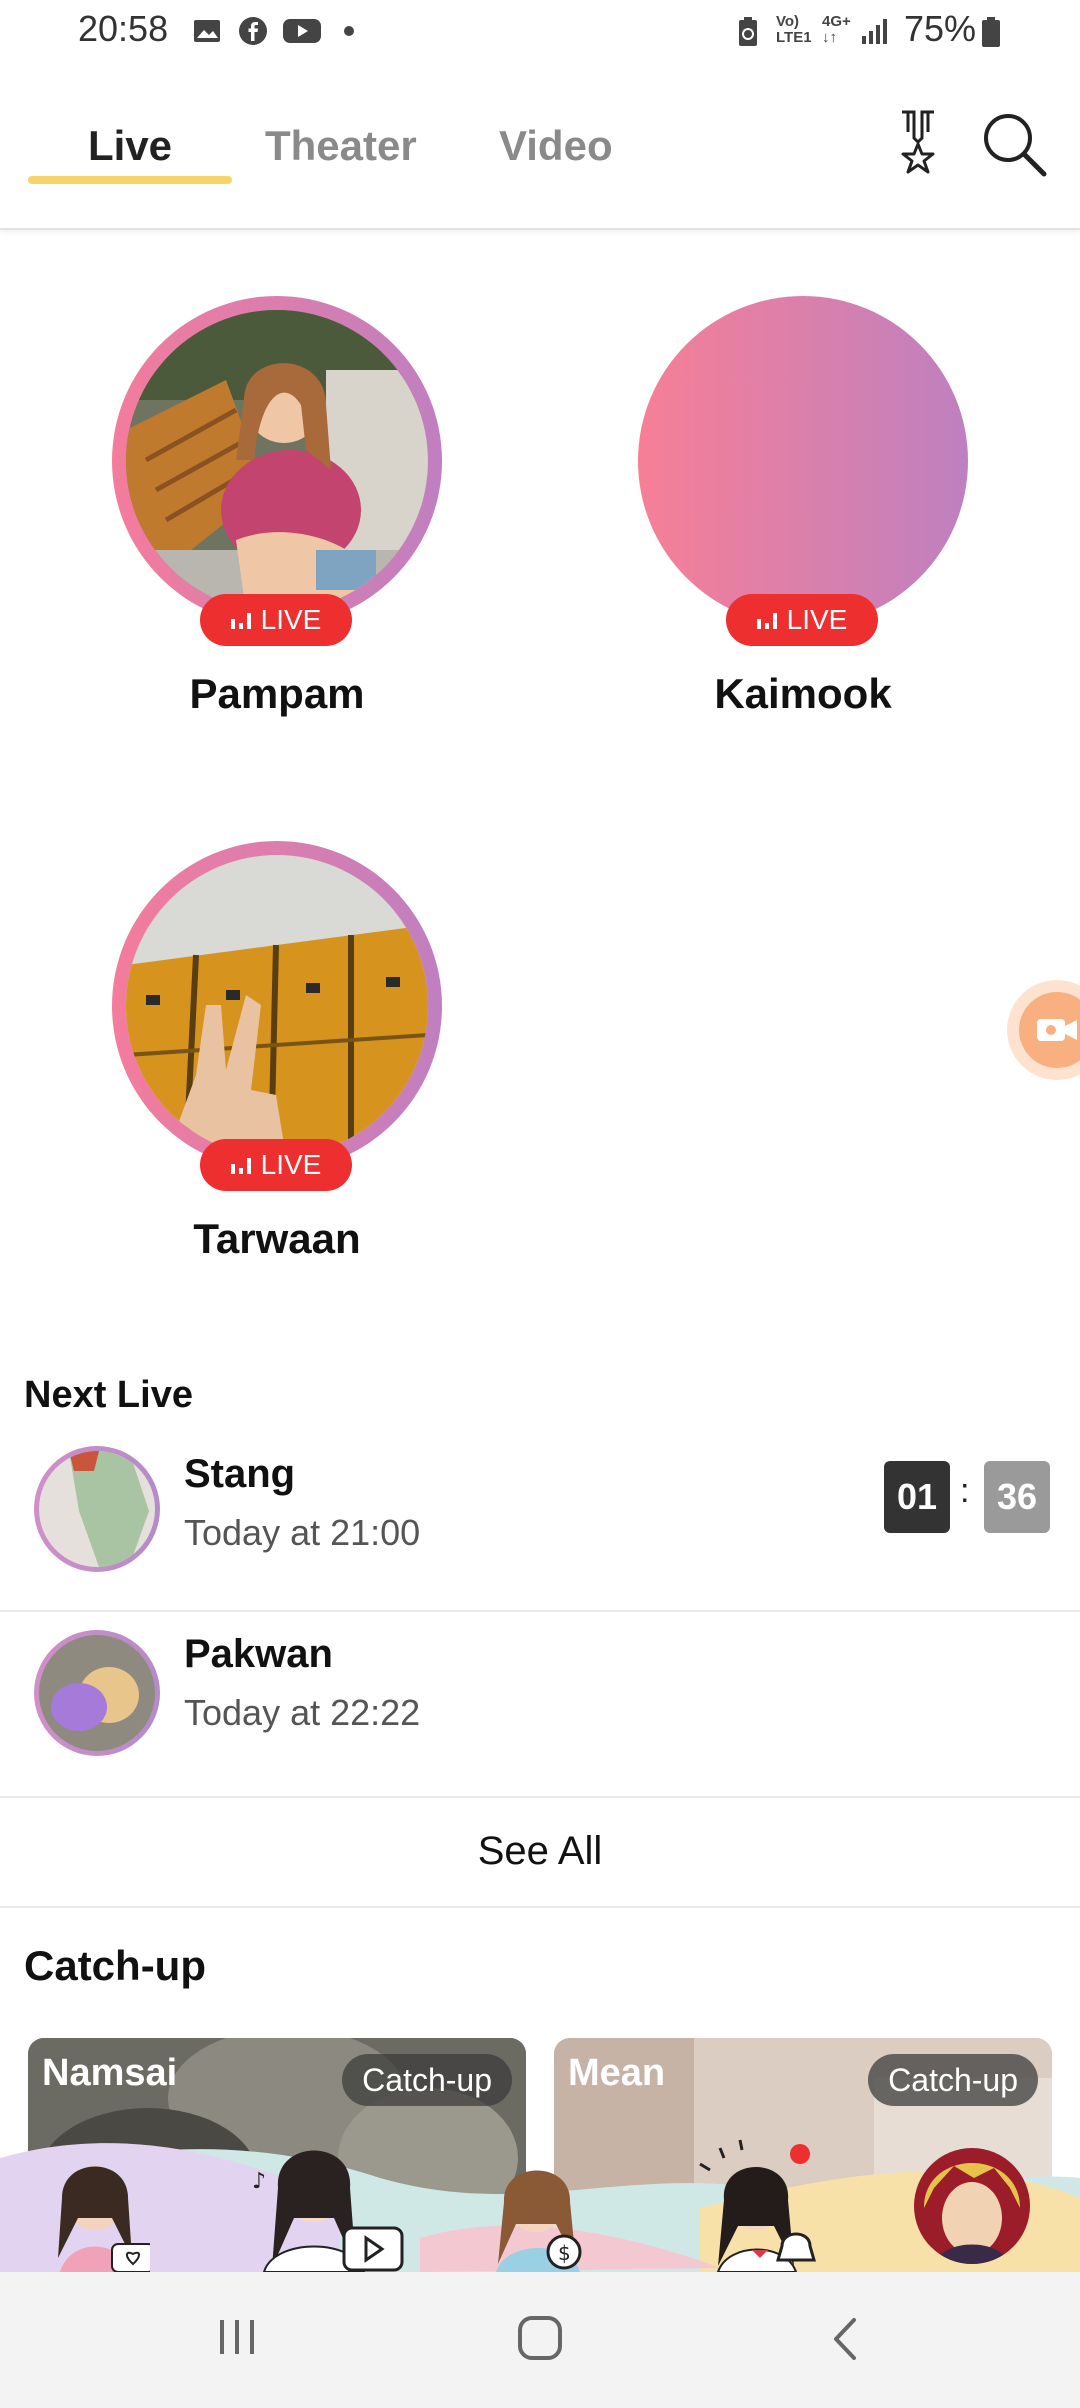  Describe the element at coordinates (794, 29) in the screenshot. I see `volte-icon: Vo) LTE1` at that location.